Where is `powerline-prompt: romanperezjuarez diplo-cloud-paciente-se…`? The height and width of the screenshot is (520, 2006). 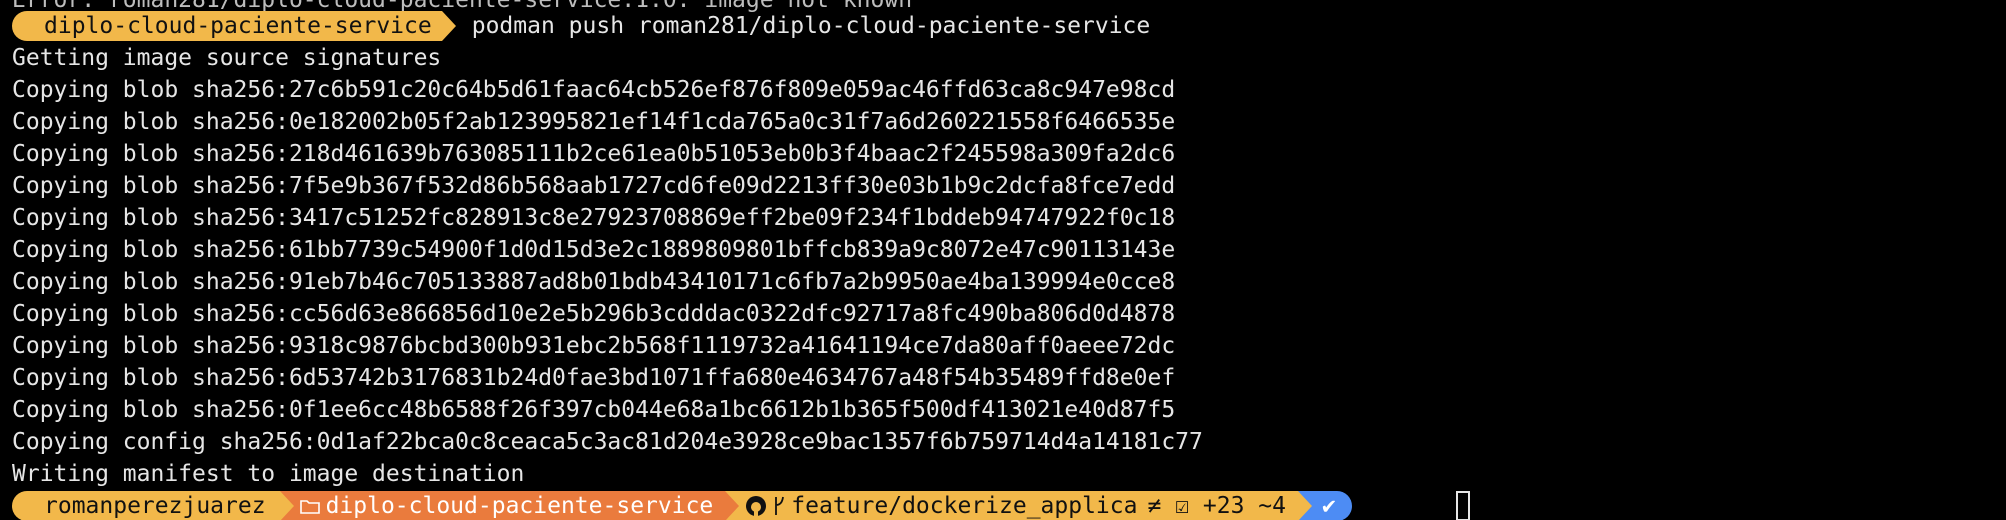
powerline-prompt: romanperezjuarez diplo-cloud-paciente-se… is located at coordinates (682, 505).